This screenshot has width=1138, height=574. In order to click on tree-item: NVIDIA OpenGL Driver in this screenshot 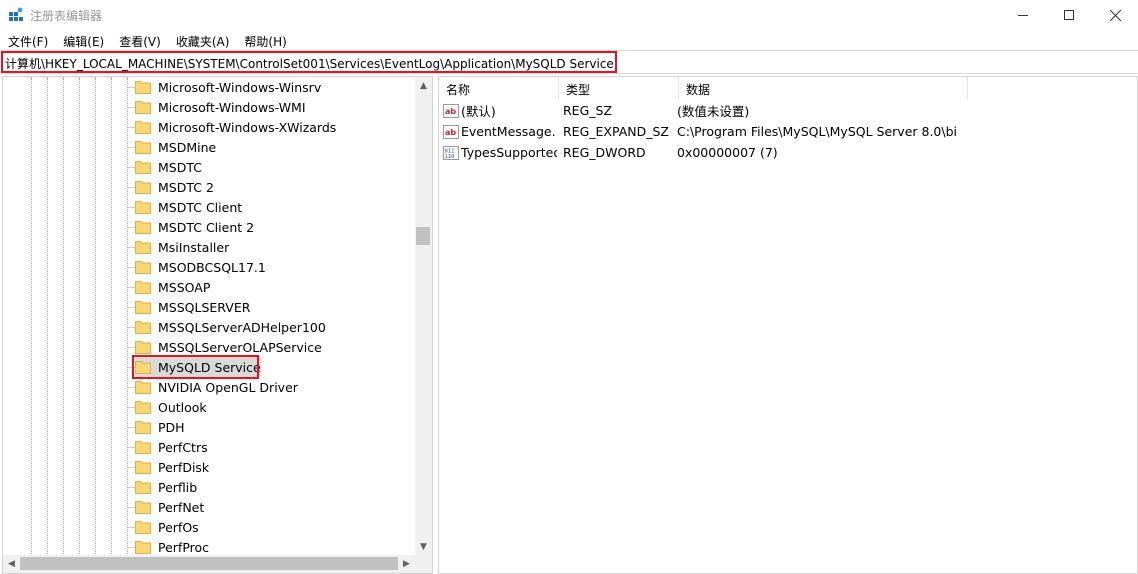, I will do `click(216, 387)`.